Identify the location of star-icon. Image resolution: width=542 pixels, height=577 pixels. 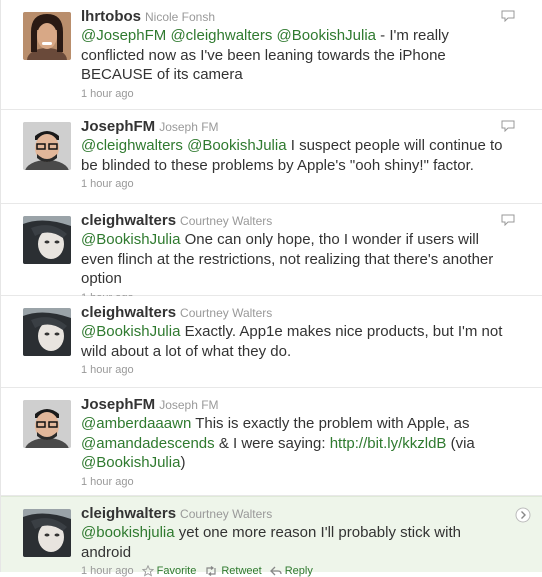
(147, 571).